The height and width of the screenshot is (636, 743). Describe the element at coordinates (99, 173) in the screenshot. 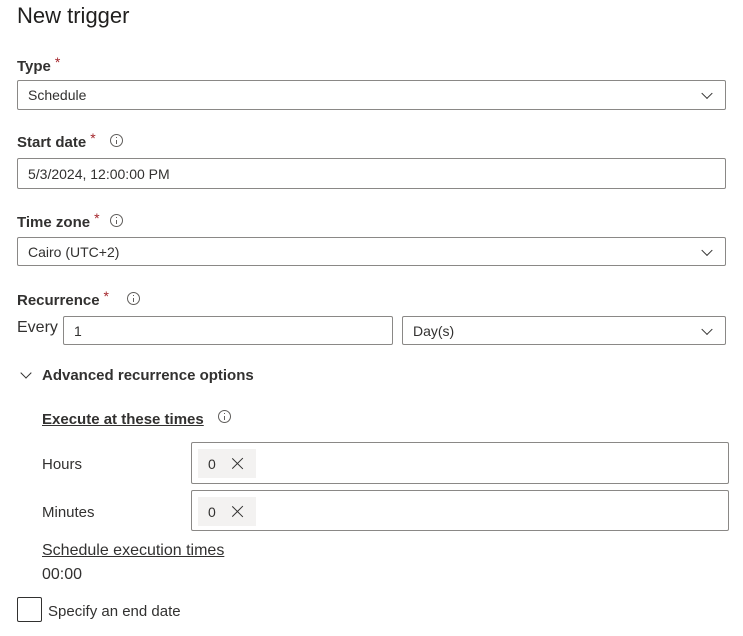

I see `start-date-value: 5/3/2024, 12:00:00 PM` at that location.